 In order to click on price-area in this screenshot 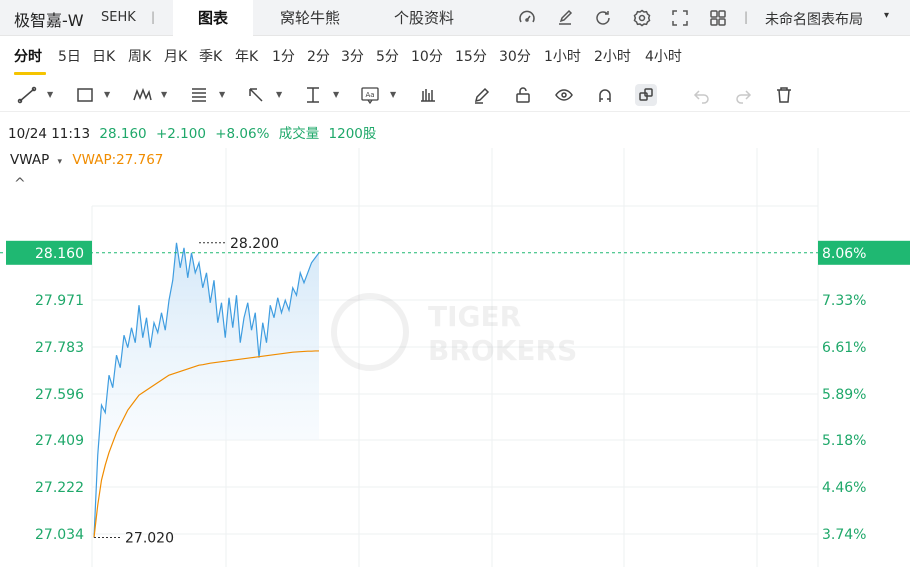, I will do `click(206, 390)`.